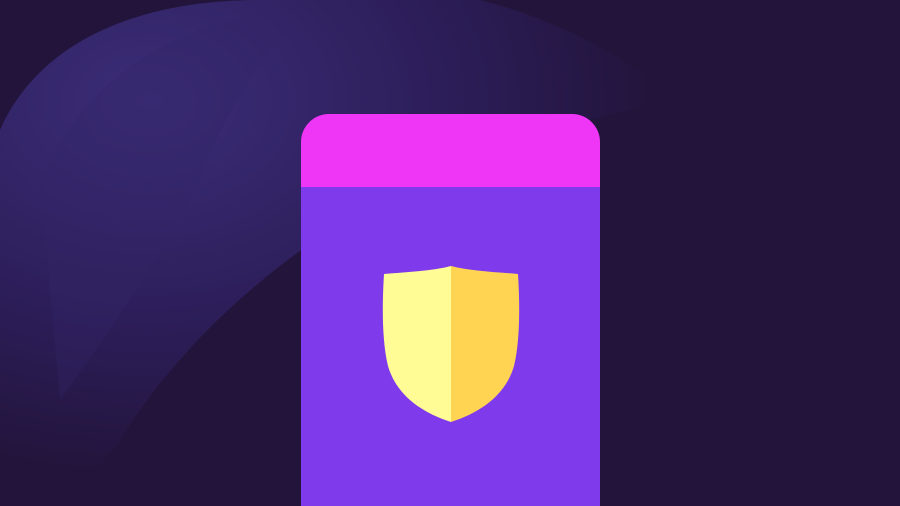 This screenshot has height=506, width=900. I want to click on shield-icon, so click(451, 344).